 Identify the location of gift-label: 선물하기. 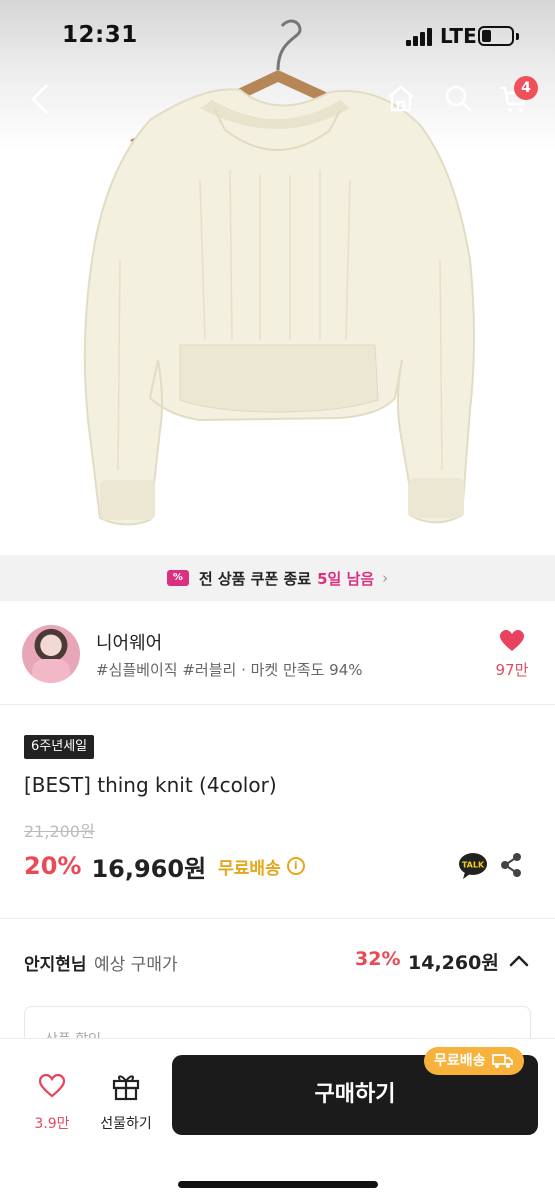
(126, 1124).